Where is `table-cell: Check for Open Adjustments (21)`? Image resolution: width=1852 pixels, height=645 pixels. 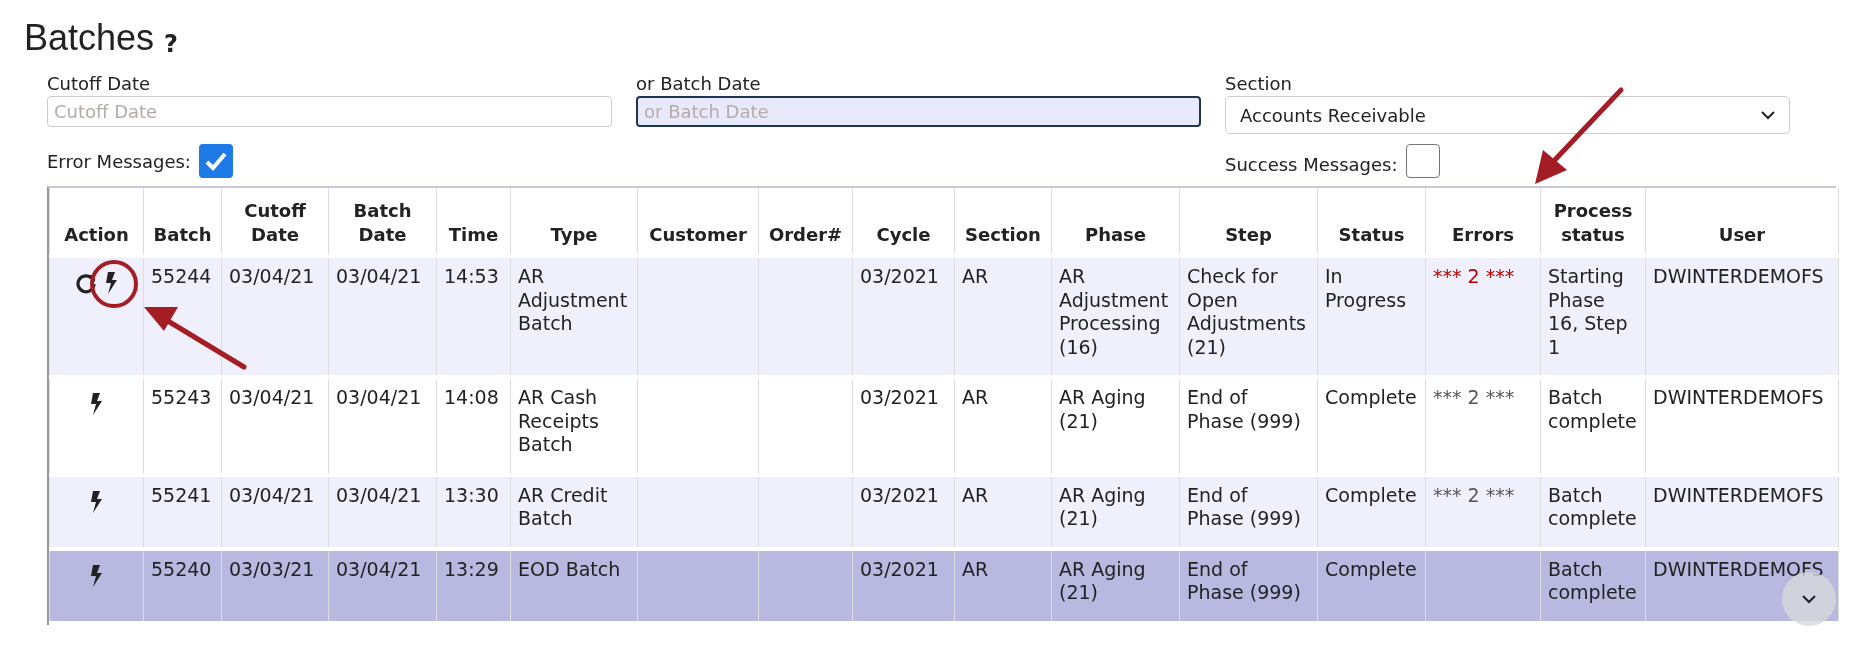 table-cell: Check for Open Adjustments (21) is located at coordinates (1246, 311).